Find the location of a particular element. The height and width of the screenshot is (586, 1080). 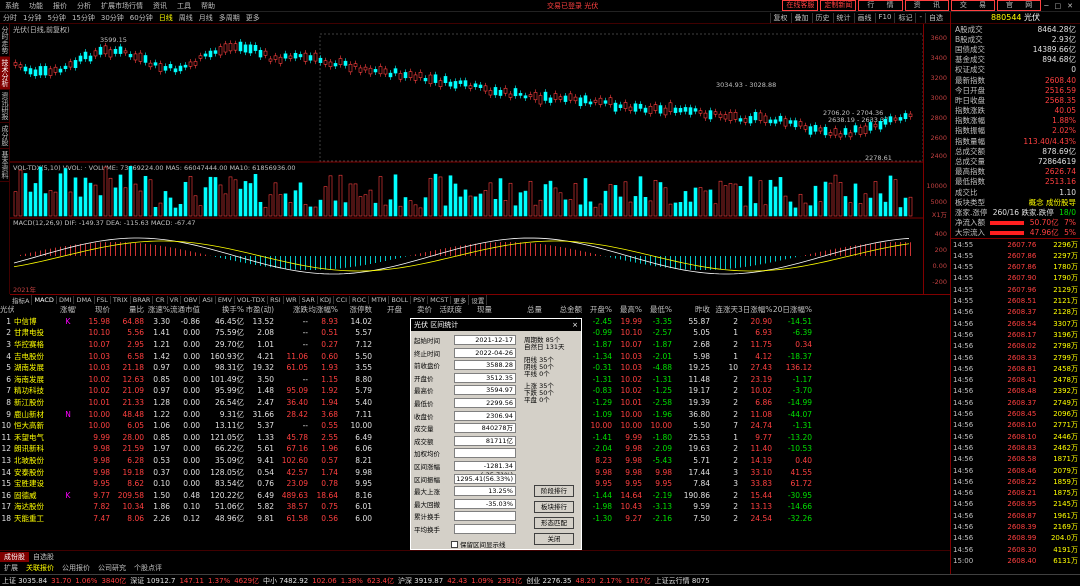

indicator-tab: FSL is located at coordinates (103, 299).